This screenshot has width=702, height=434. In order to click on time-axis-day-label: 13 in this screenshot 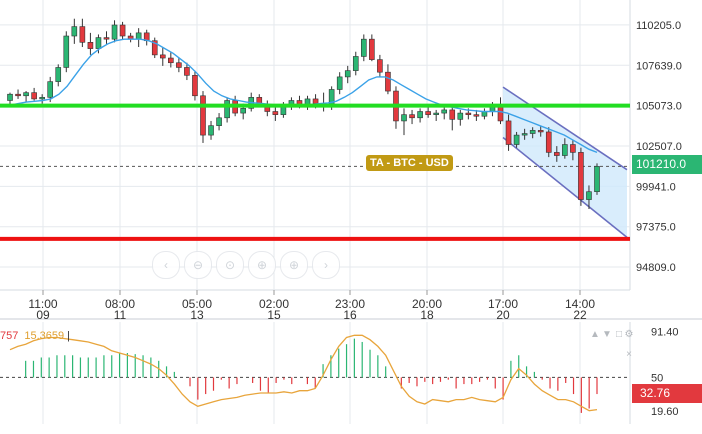, I will do `click(197, 315)`.